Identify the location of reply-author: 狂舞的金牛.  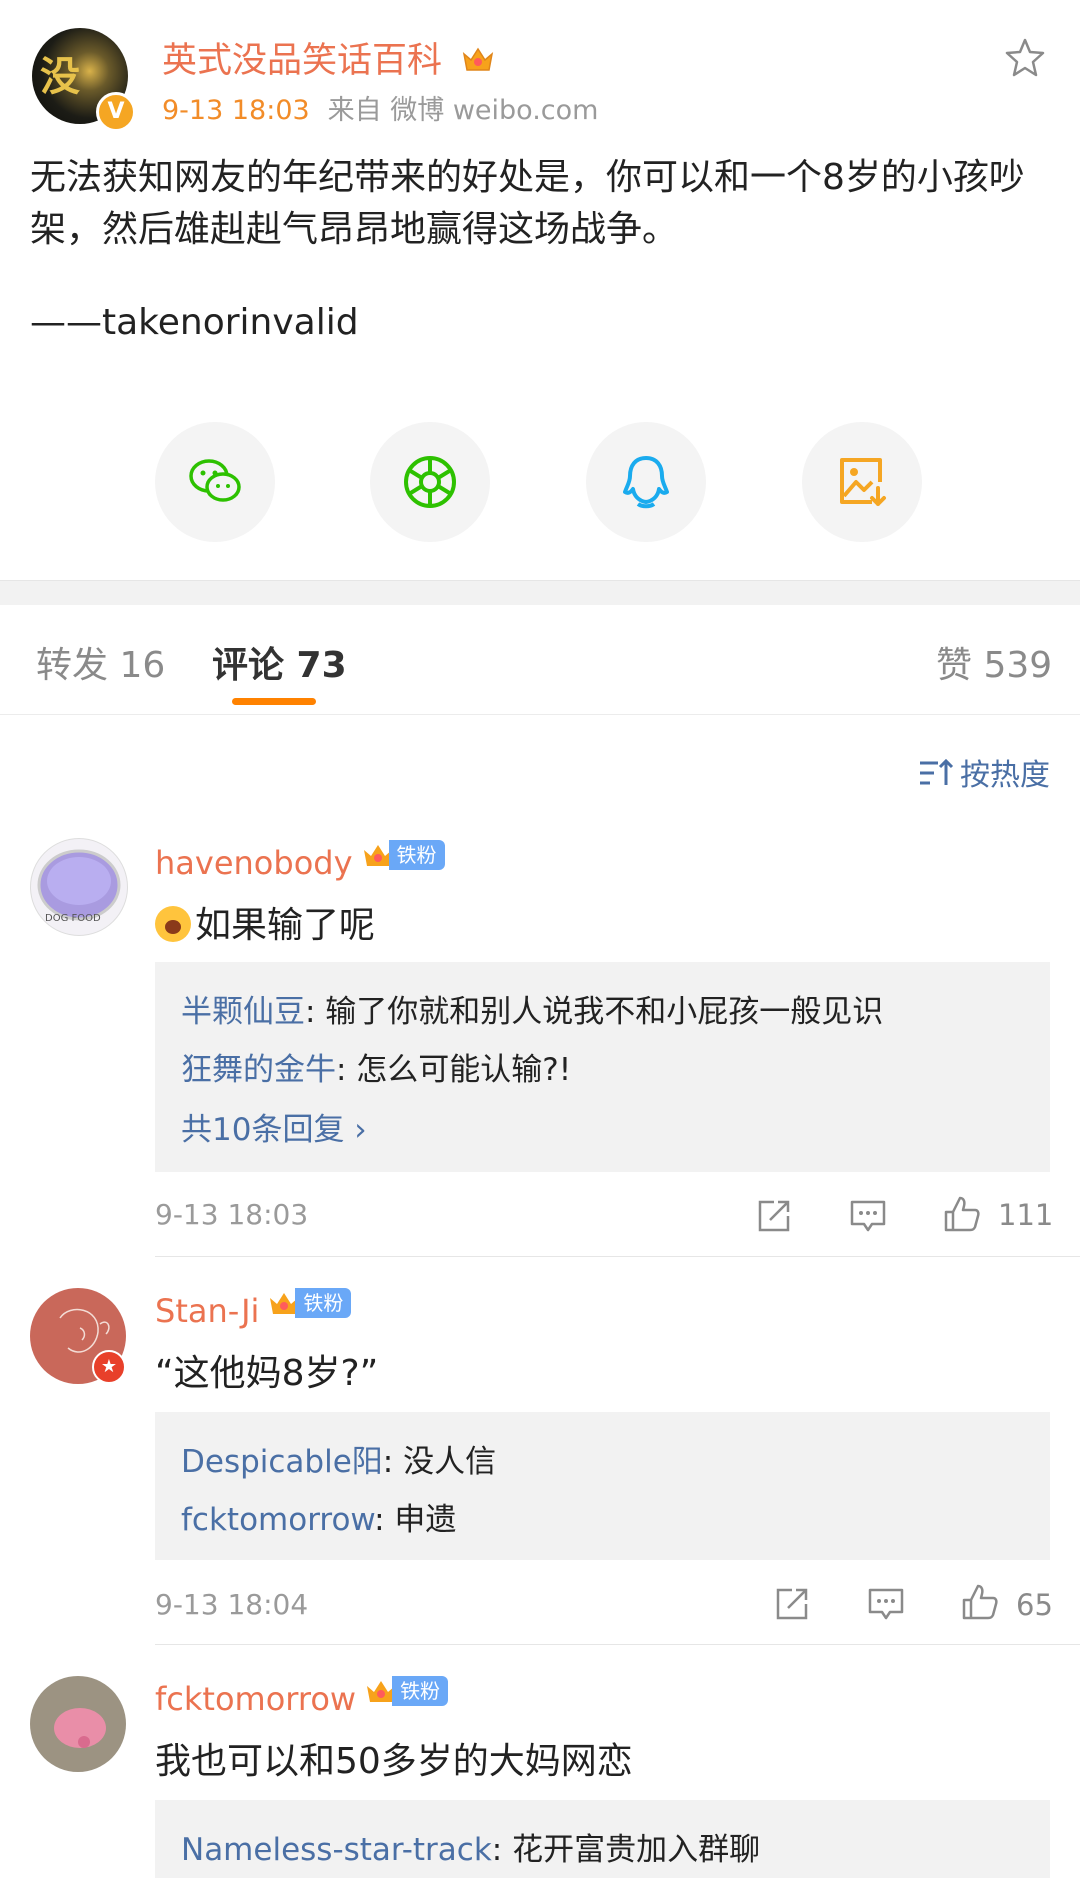
(258, 1070).